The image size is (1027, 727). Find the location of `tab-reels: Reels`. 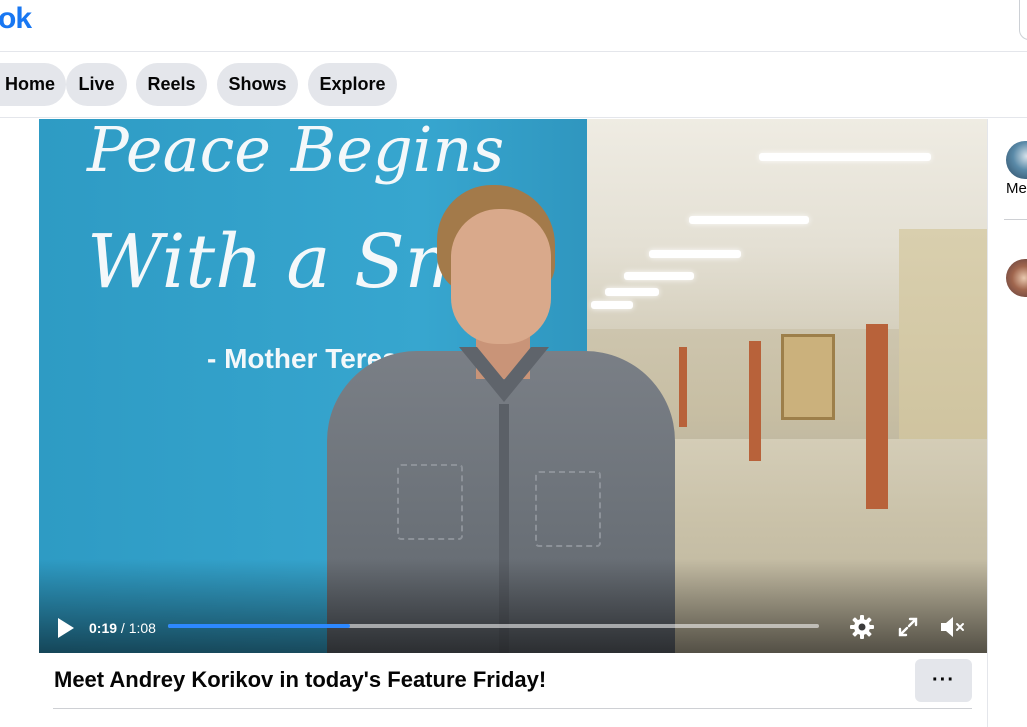

tab-reels: Reels is located at coordinates (171, 84).